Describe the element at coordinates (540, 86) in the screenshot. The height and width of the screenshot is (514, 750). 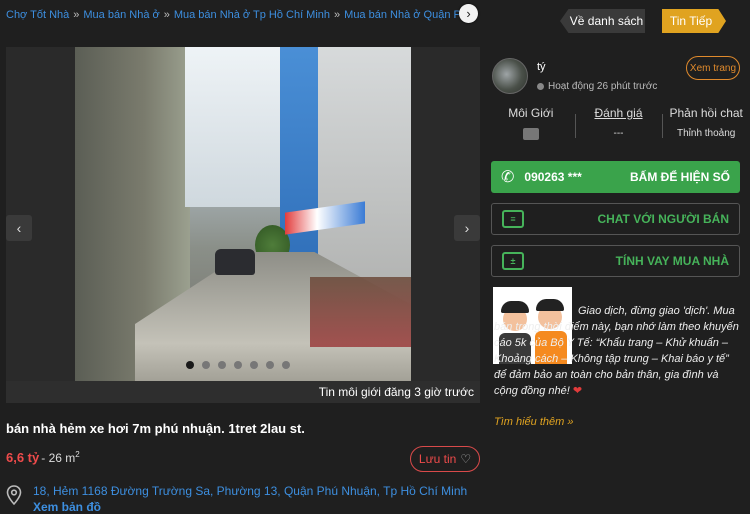
I see `status-dot-icon` at that location.